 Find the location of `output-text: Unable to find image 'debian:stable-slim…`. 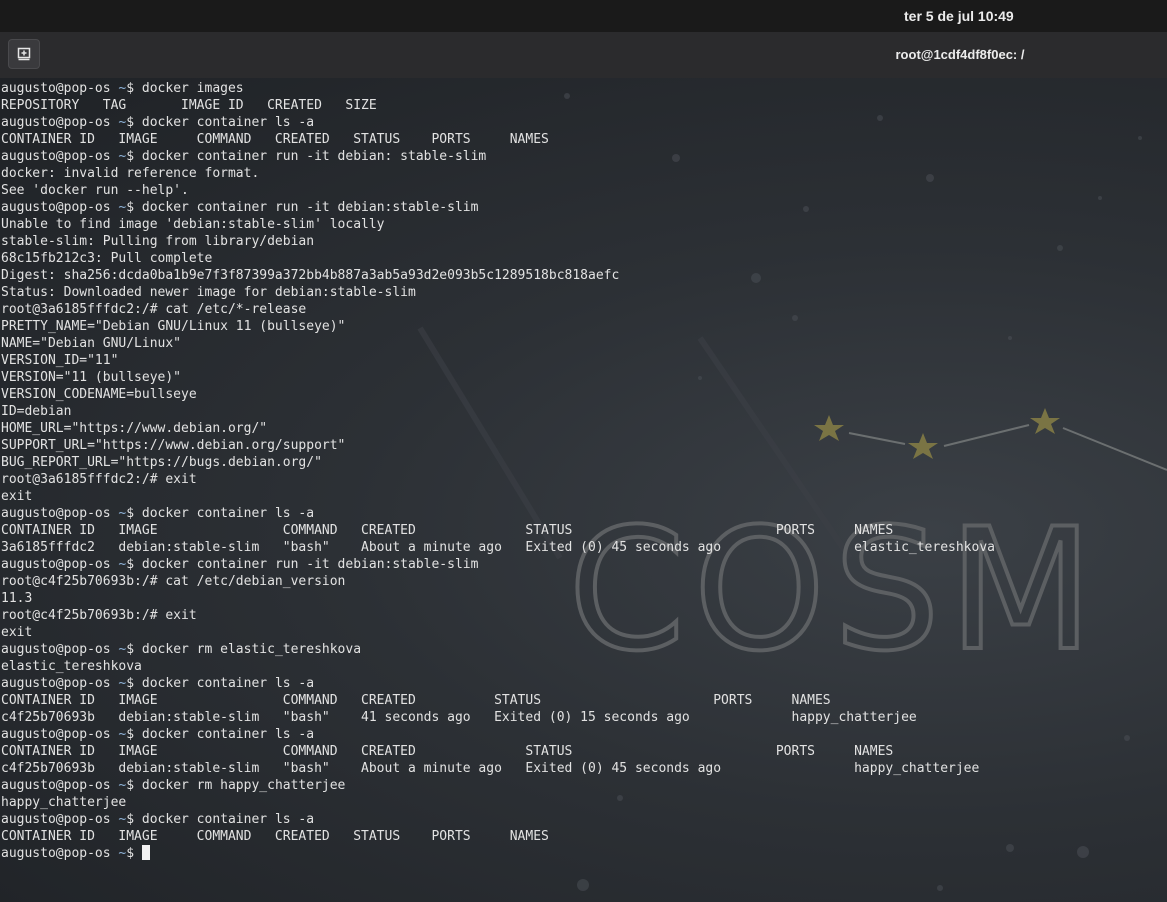

output-text: Unable to find image 'debian:stable-slim… is located at coordinates (193, 224).